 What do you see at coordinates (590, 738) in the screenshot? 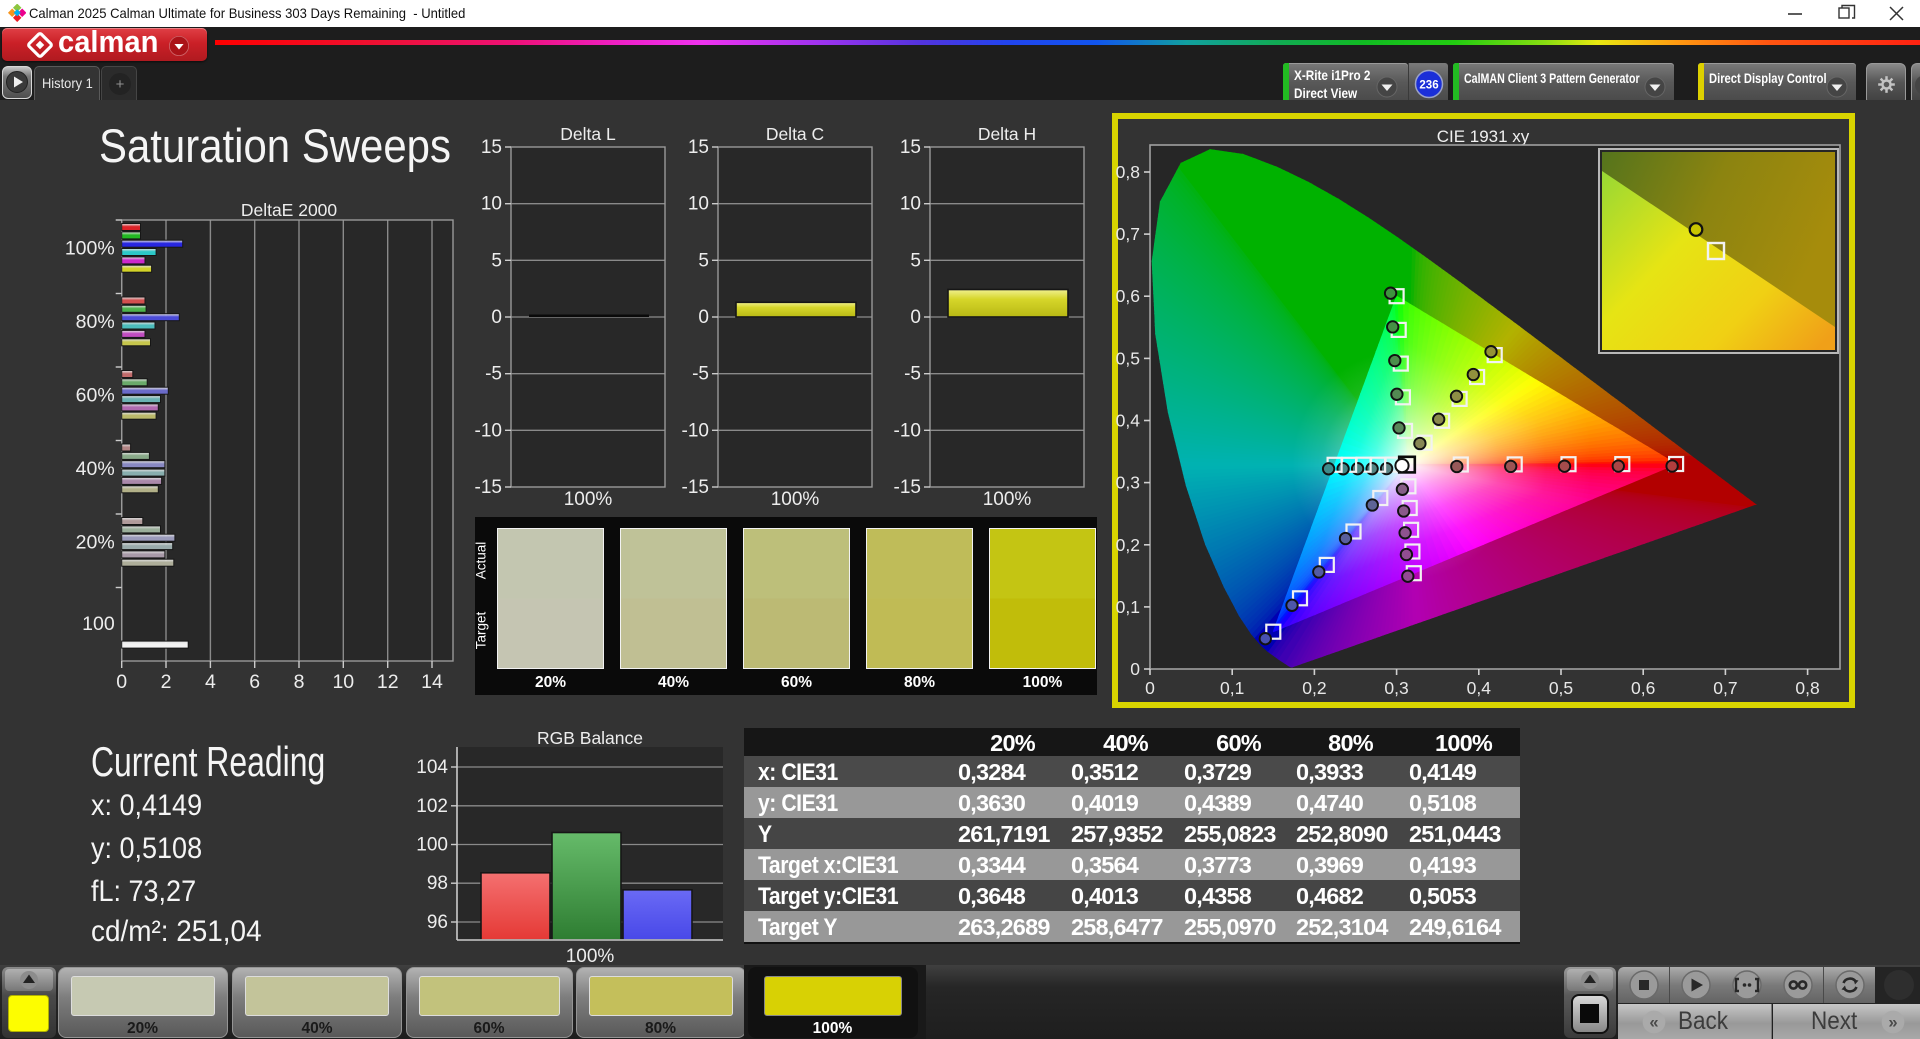
I see `svg-text: RGB Balance` at bounding box center [590, 738].